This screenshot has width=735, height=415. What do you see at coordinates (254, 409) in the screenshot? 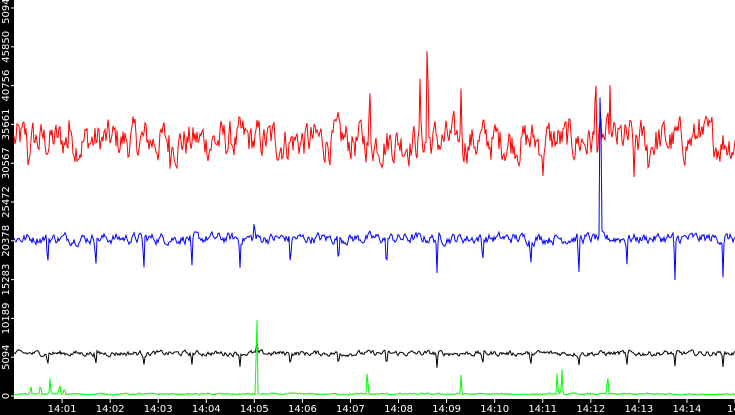
I see `x-tick-label: 14:05` at bounding box center [254, 409].